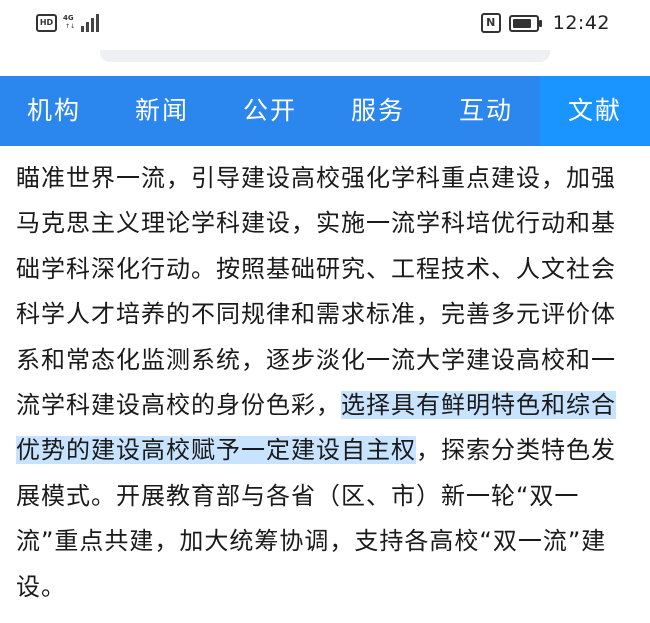  What do you see at coordinates (270, 111) in the screenshot?
I see `nav-item-public: 公开` at bounding box center [270, 111].